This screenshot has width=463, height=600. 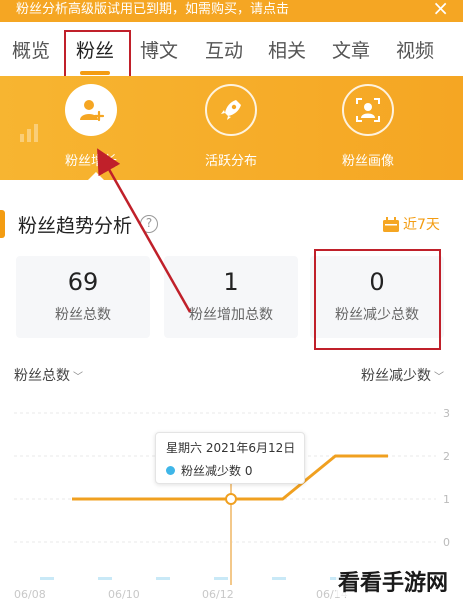 I want to click on tab-label: 视频, so click(x=415, y=51).